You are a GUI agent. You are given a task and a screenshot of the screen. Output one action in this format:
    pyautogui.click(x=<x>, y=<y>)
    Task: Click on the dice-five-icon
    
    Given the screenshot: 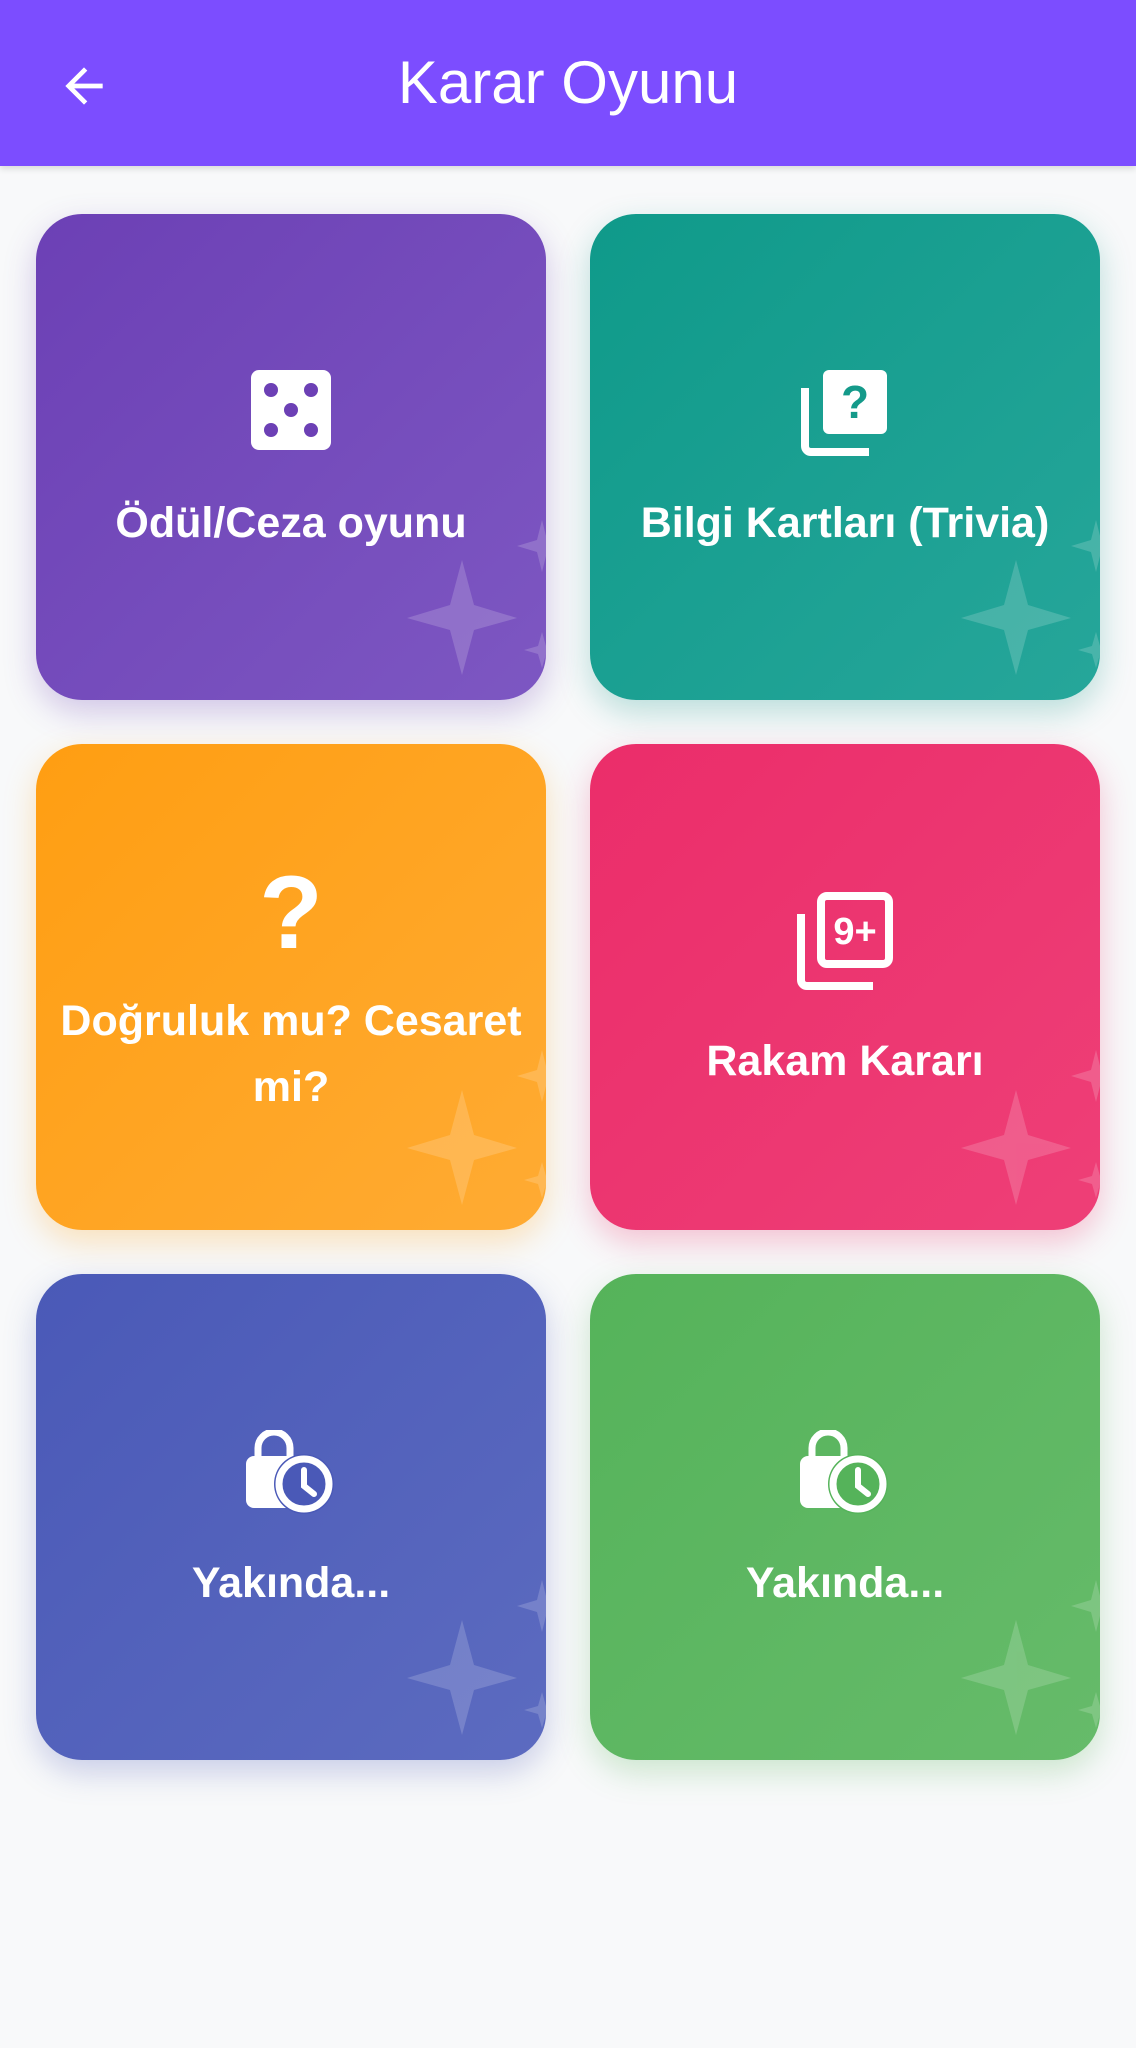 What is the action you would take?
    pyautogui.click(x=291, y=410)
    